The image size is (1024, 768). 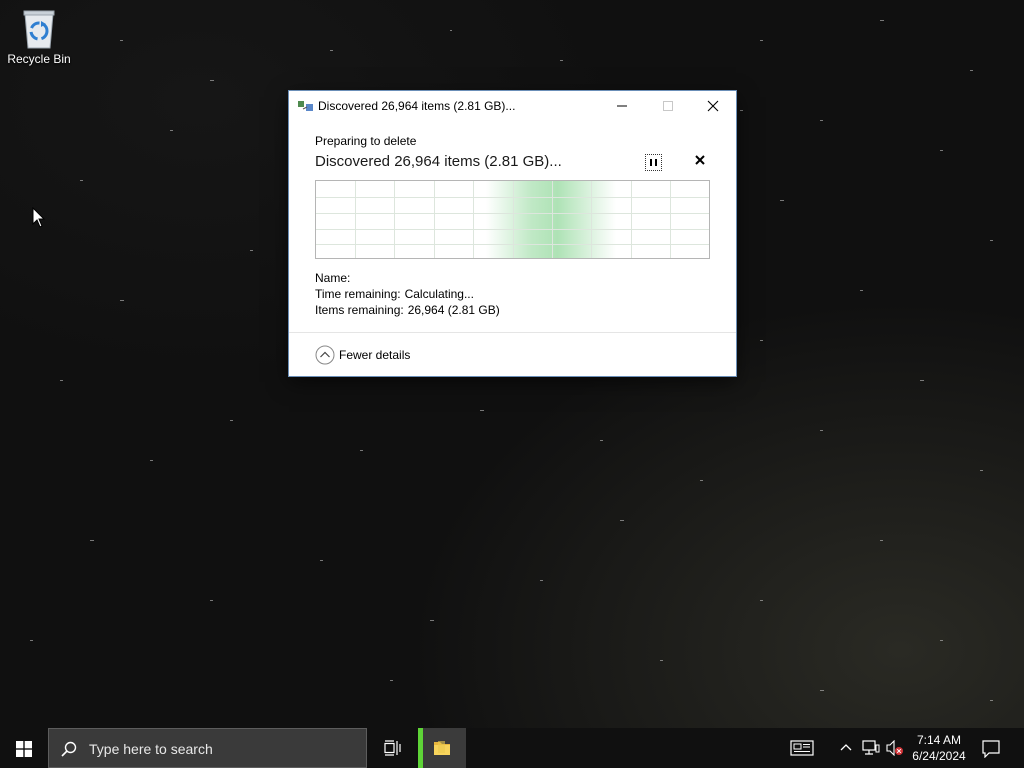 What do you see at coordinates (700, 160) in the screenshot?
I see `cancel-operation-button` at bounding box center [700, 160].